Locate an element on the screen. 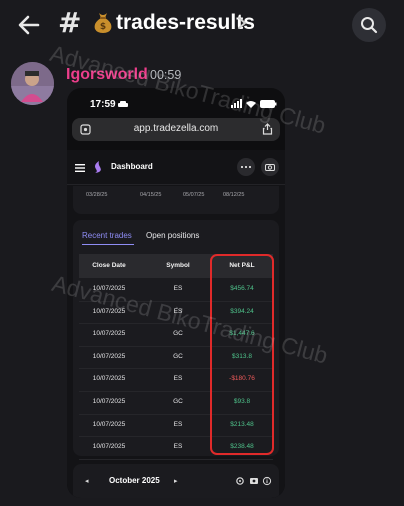 The height and width of the screenshot is (506, 404). search-icon is located at coordinates (369, 25).